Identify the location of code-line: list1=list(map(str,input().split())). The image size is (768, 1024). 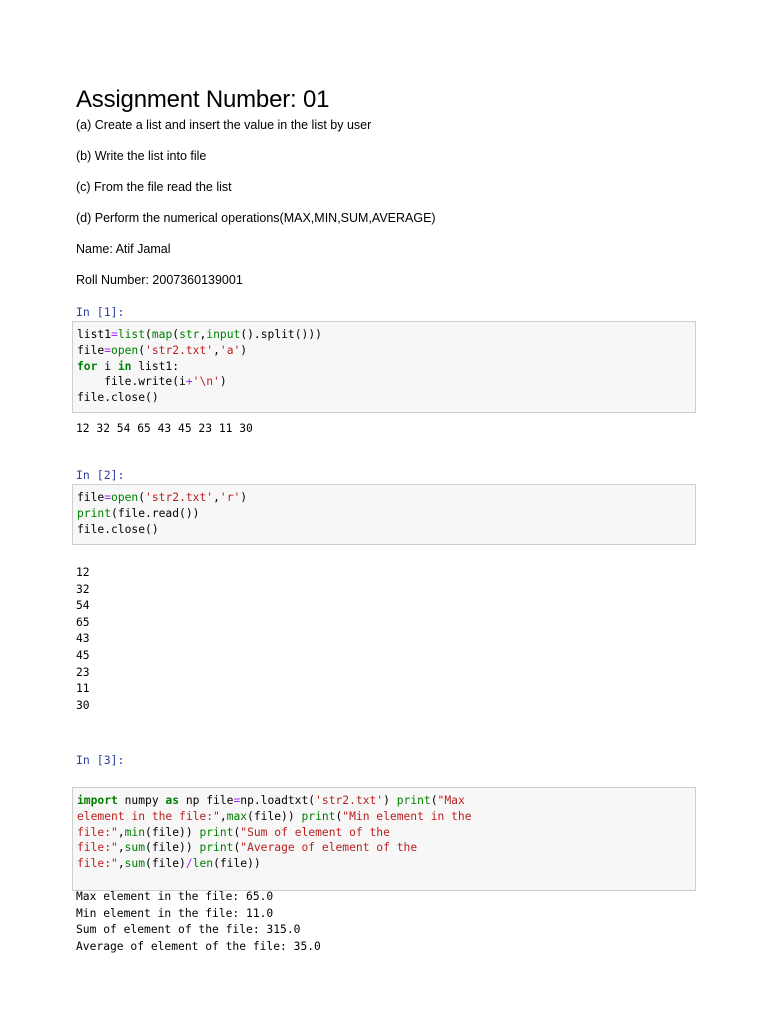
(384, 335).